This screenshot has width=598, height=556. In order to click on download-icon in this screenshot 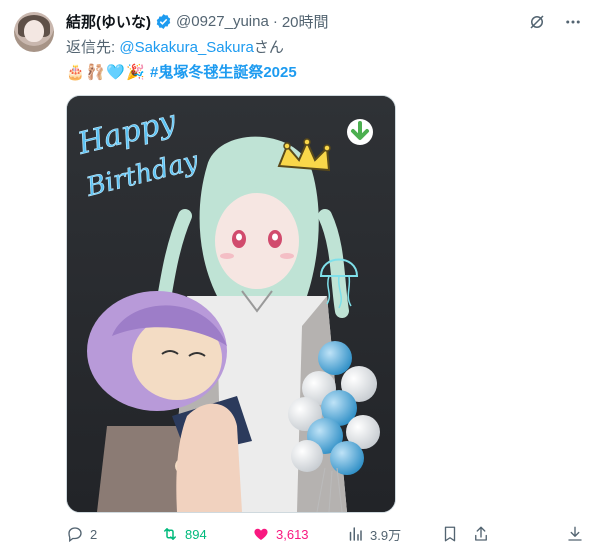, I will do `click(575, 533)`.